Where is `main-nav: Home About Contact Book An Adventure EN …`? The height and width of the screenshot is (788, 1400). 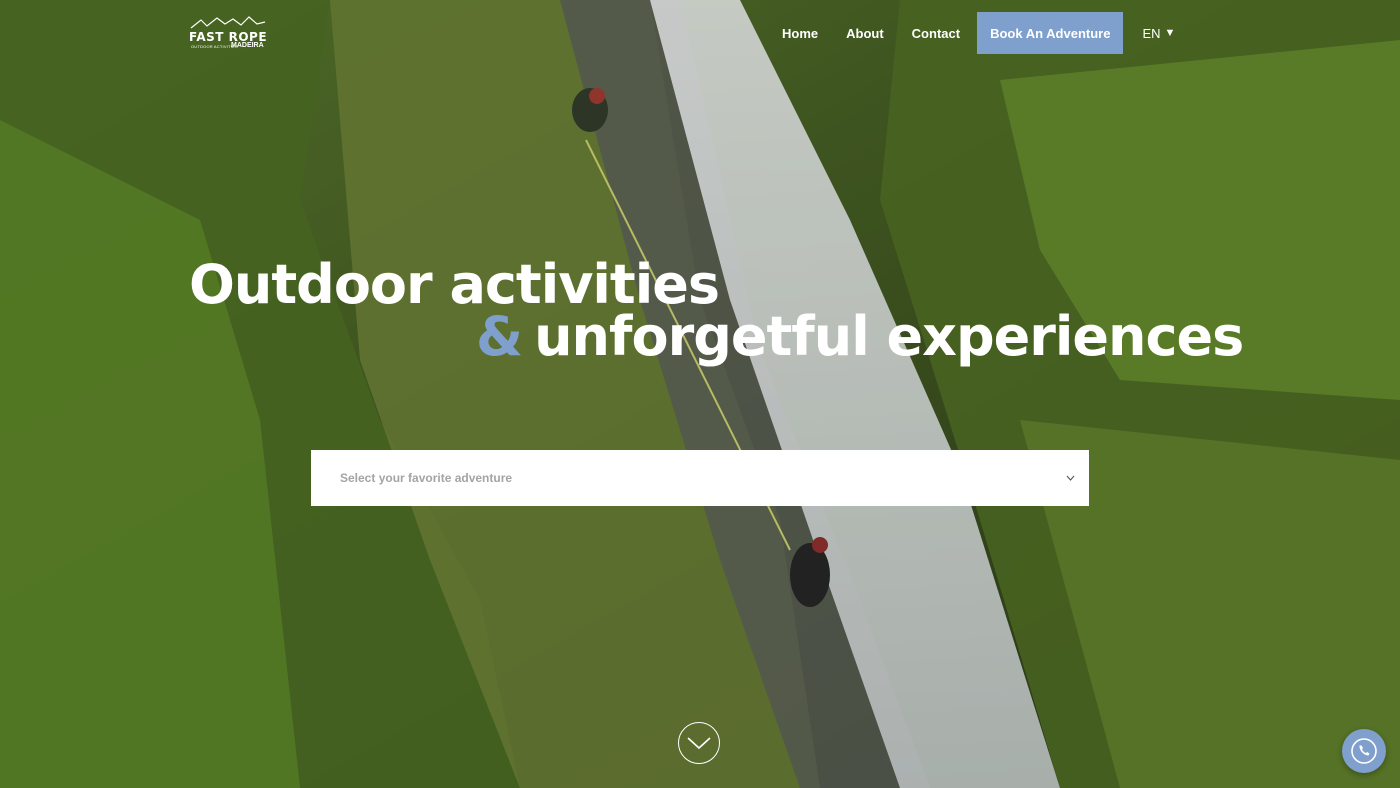
main-nav: Home About Contact Book An Adventure EN … is located at coordinates (971, 33).